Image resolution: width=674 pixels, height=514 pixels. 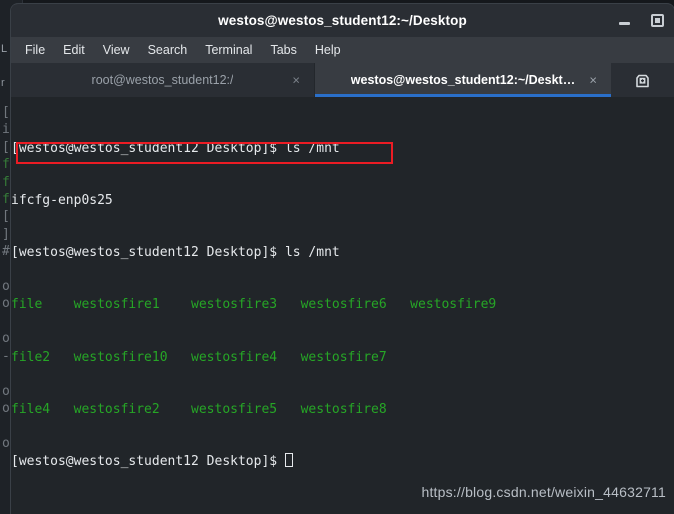 What do you see at coordinates (3, 83) in the screenshot?
I see `background-tab-ghost: r` at bounding box center [3, 83].